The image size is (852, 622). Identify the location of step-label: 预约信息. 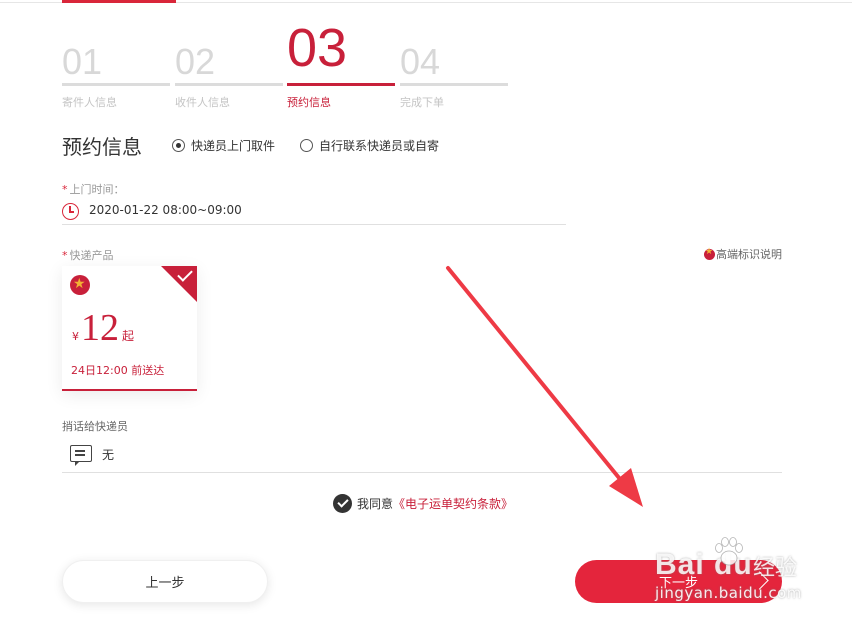
(309, 102).